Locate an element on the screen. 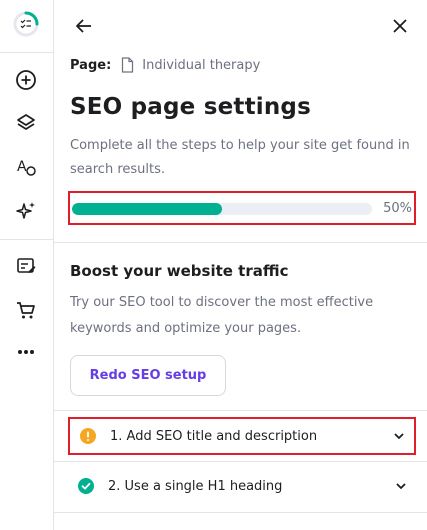  seo-step-item: 2. Use a single H1 heading is located at coordinates (242, 486).